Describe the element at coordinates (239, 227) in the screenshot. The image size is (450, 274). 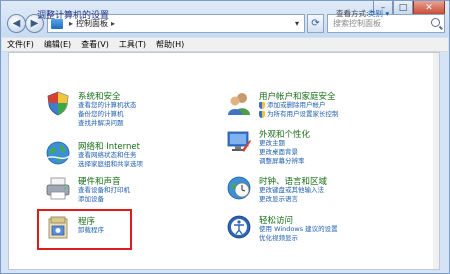
I see `ease-of-access-icon` at that location.